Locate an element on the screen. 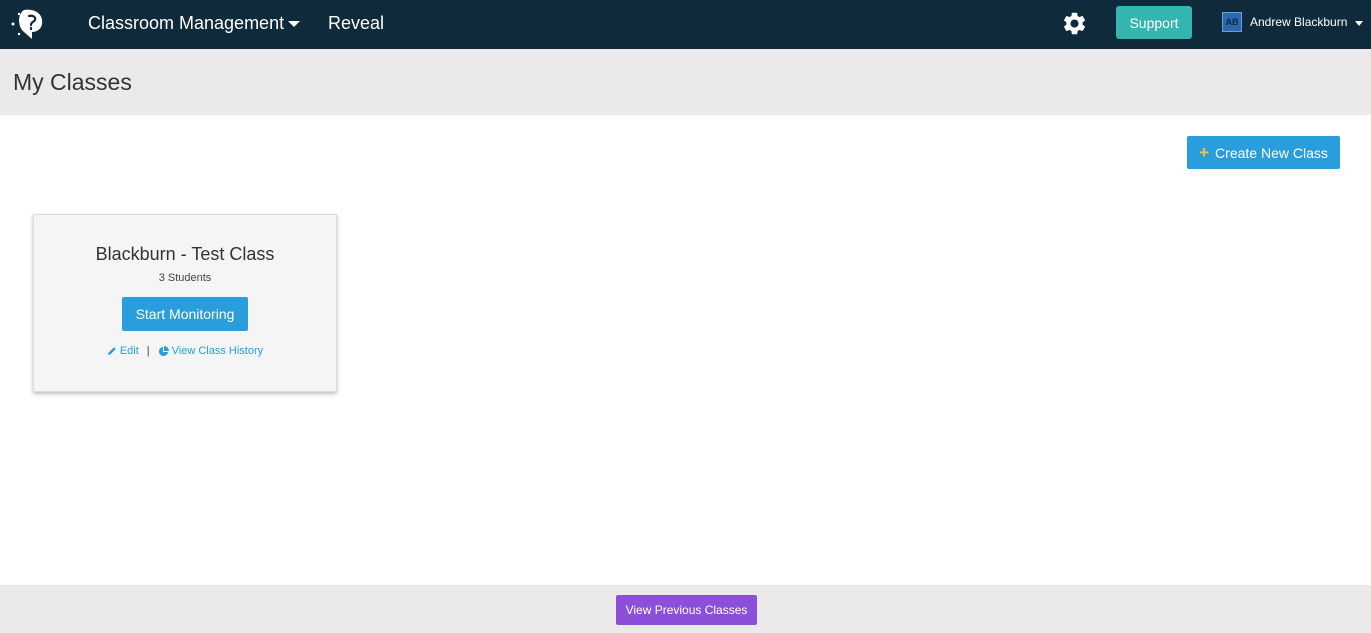 The width and height of the screenshot is (1371, 633). pencil-icon is located at coordinates (111, 351).